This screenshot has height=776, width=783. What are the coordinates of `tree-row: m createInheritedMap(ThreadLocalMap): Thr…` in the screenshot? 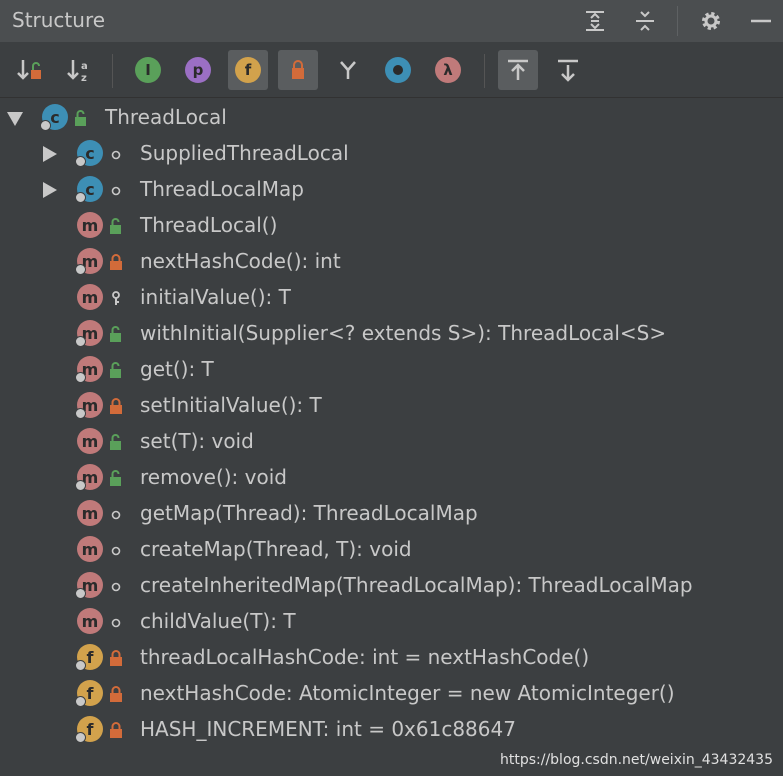 It's located at (391, 586).